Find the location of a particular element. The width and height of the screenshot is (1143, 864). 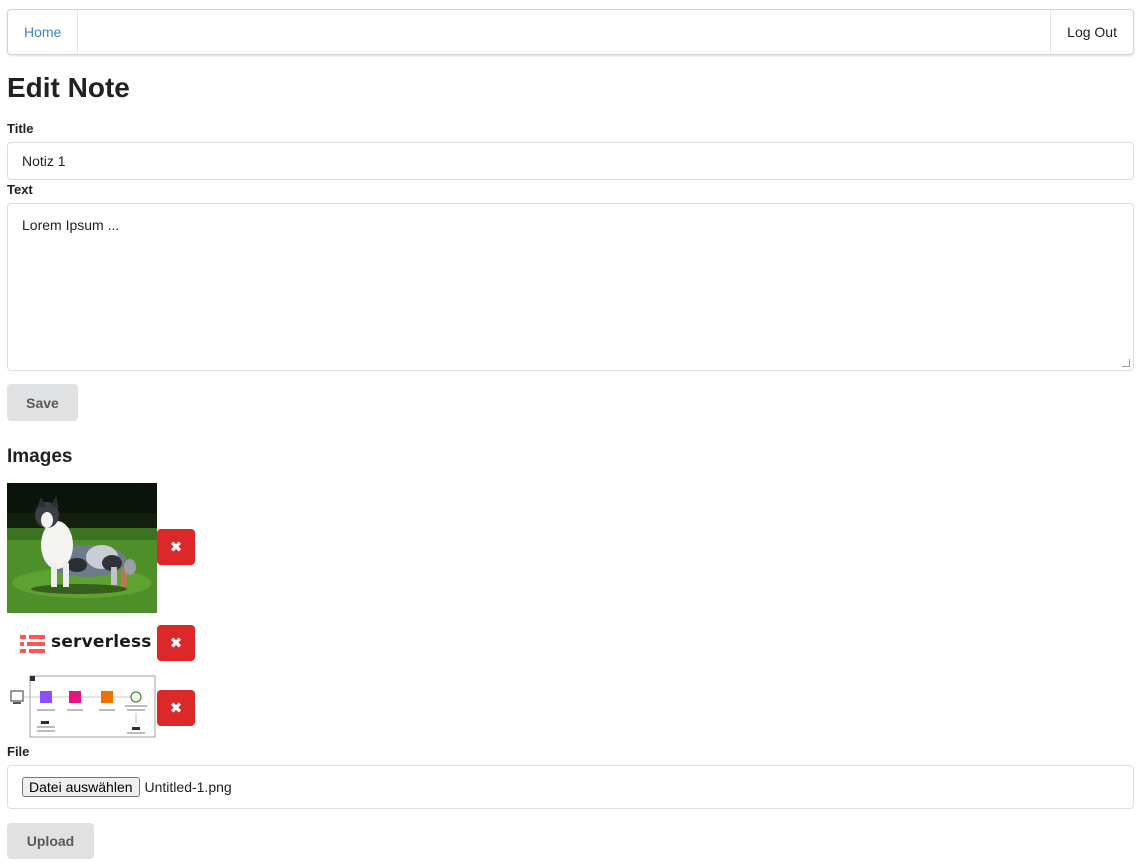

architecture-diagram-icon is located at coordinates (82, 707).